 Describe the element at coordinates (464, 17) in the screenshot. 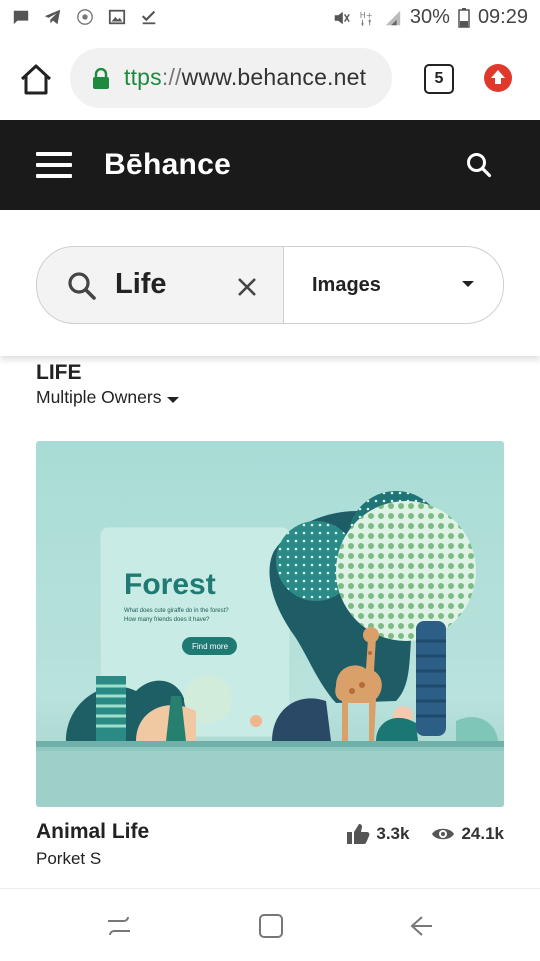

I see `battery-icon` at that location.